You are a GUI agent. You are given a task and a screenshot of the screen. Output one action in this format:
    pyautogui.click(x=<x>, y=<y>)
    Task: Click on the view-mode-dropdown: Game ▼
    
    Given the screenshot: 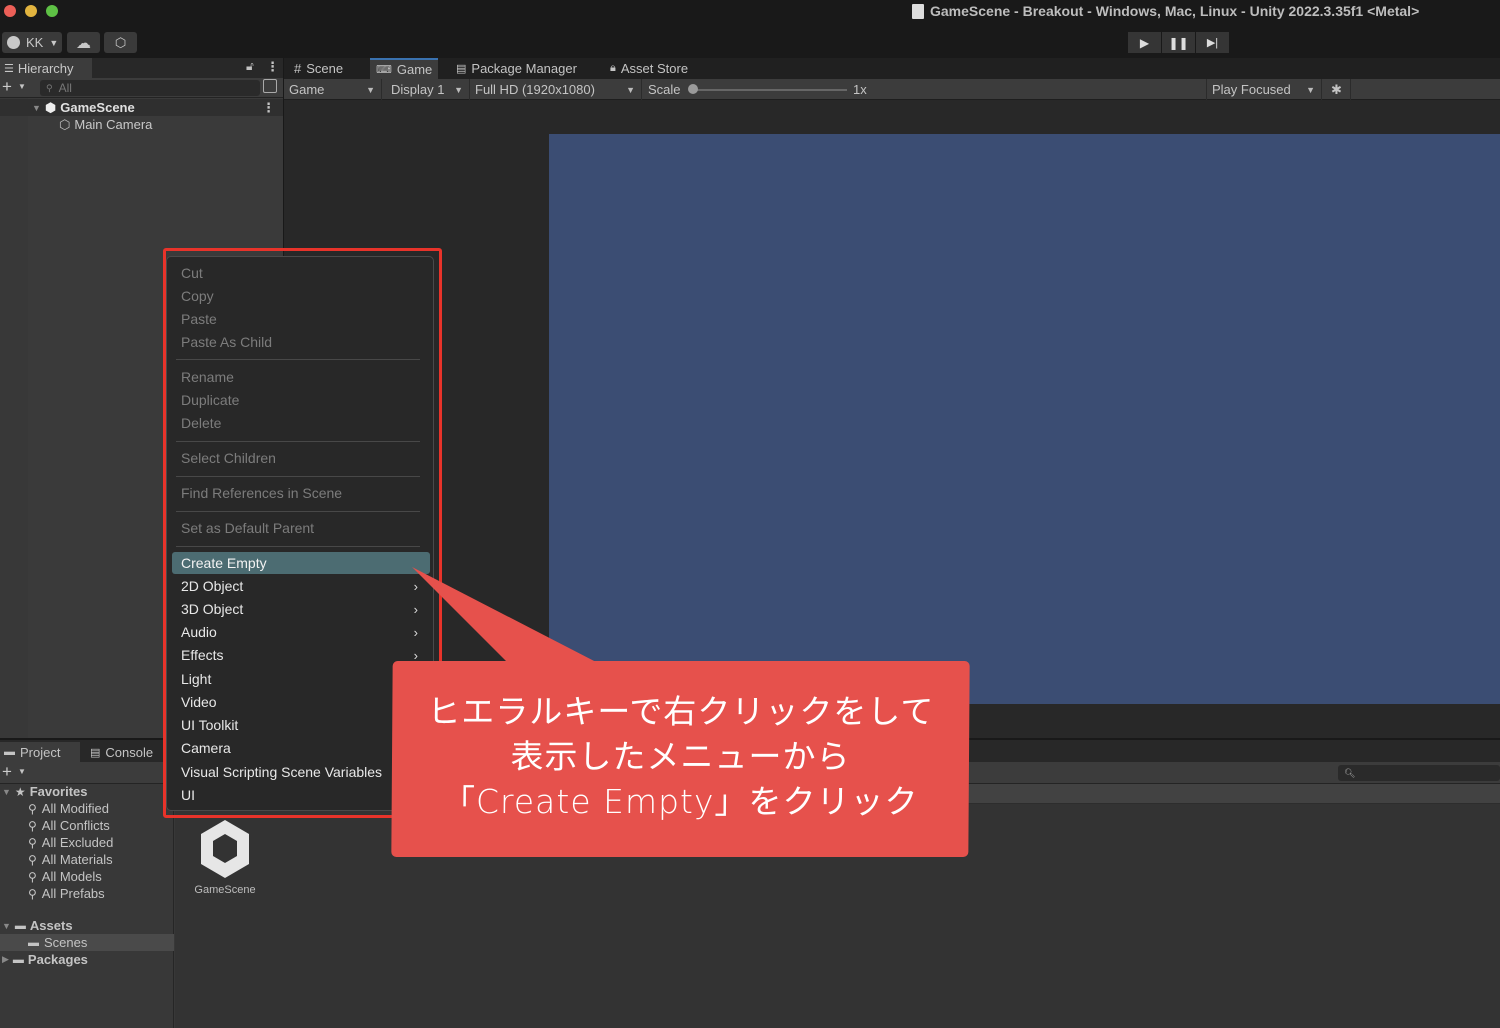 What is the action you would take?
    pyautogui.click(x=333, y=89)
    